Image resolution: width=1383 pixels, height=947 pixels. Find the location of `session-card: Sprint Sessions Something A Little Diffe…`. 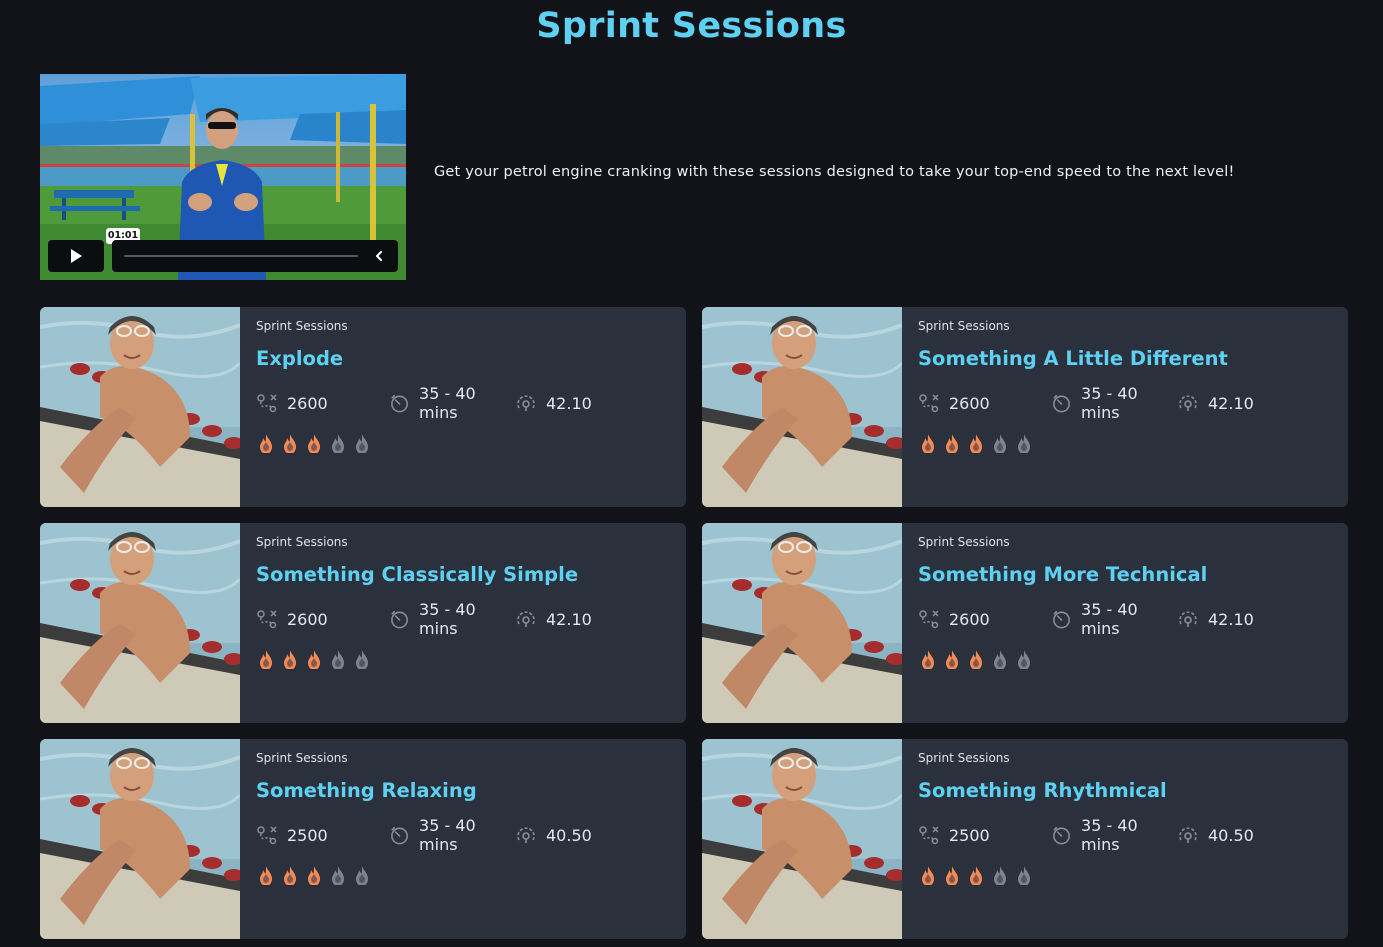

session-card: Sprint Sessions Something A Little Diffe… is located at coordinates (1025, 407).